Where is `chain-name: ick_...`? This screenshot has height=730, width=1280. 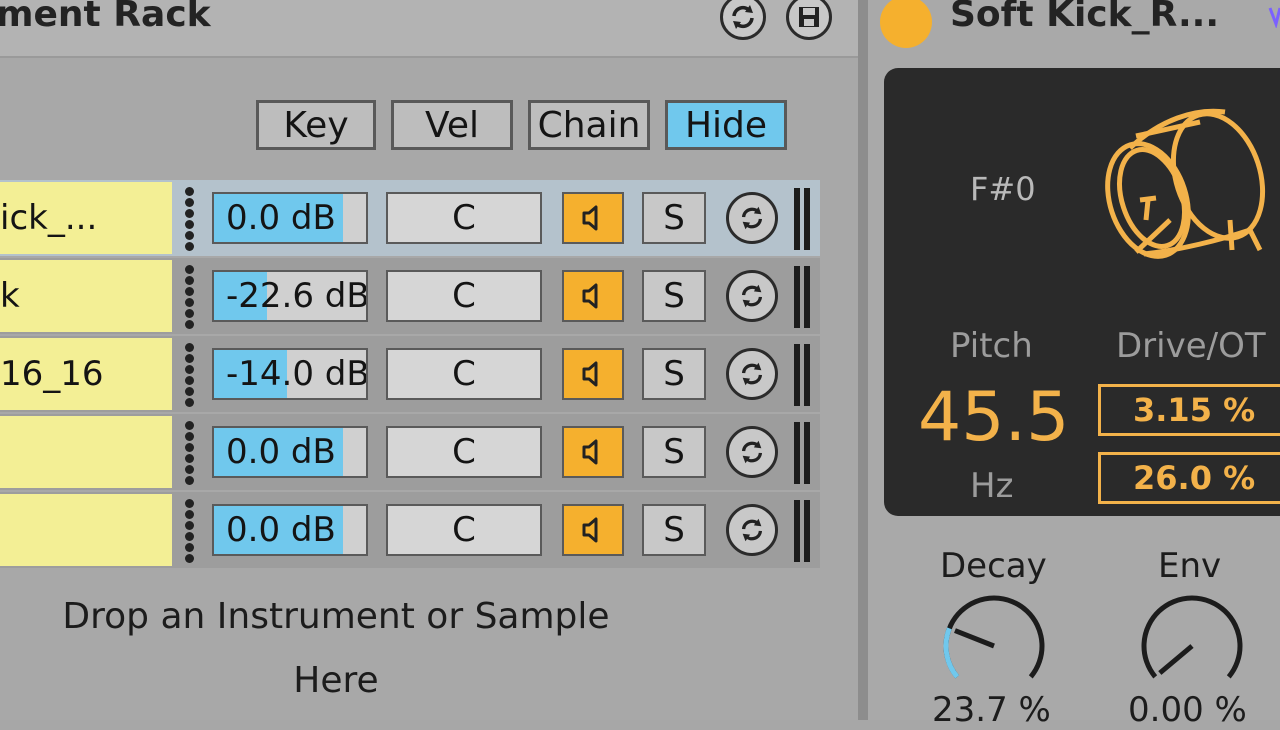
chain-name: ick_... is located at coordinates (86, 218).